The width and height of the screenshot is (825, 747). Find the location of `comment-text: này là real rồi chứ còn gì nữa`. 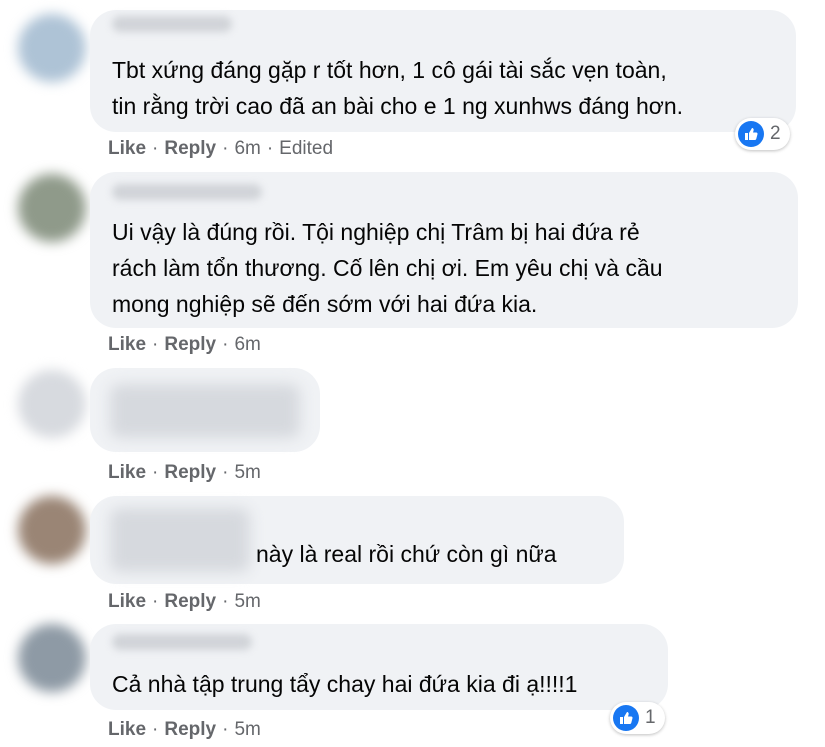

comment-text: này là real rồi chứ còn gì nữa is located at coordinates (406, 554).